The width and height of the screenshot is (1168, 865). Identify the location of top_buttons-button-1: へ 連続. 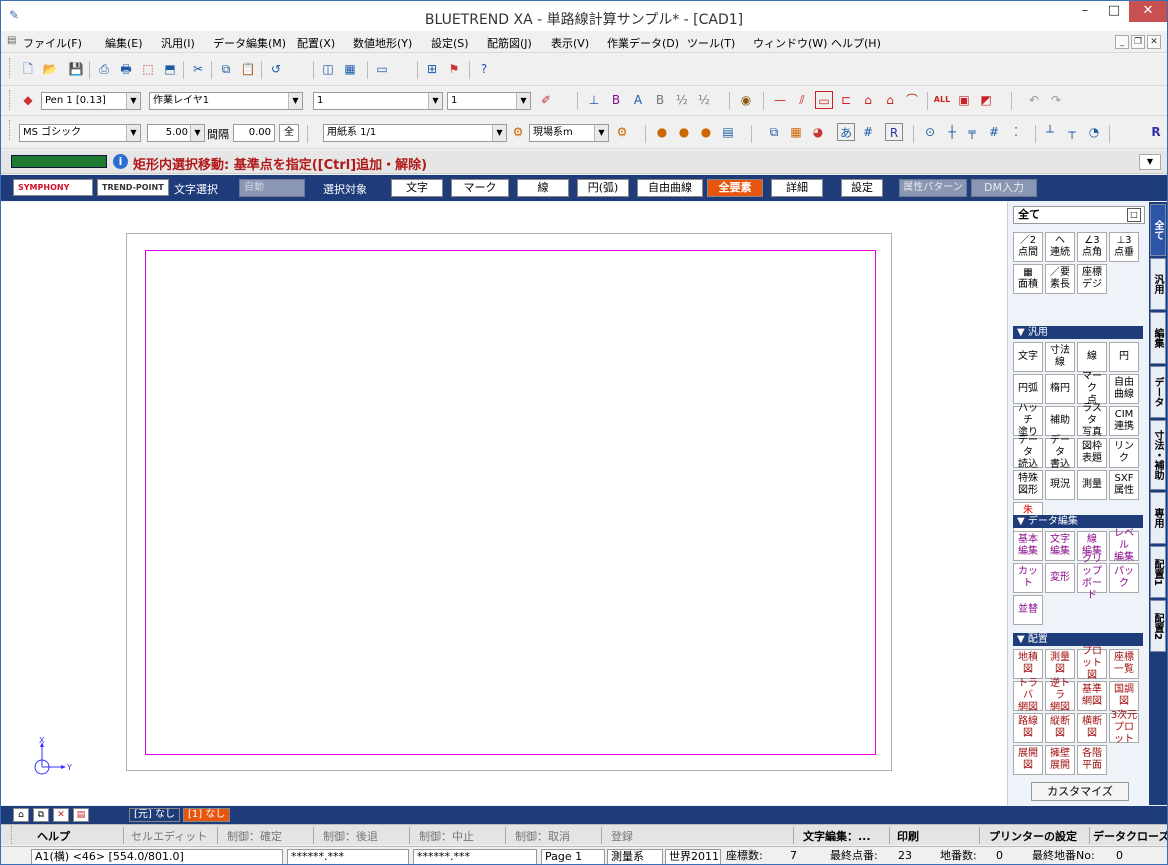
(1060, 247).